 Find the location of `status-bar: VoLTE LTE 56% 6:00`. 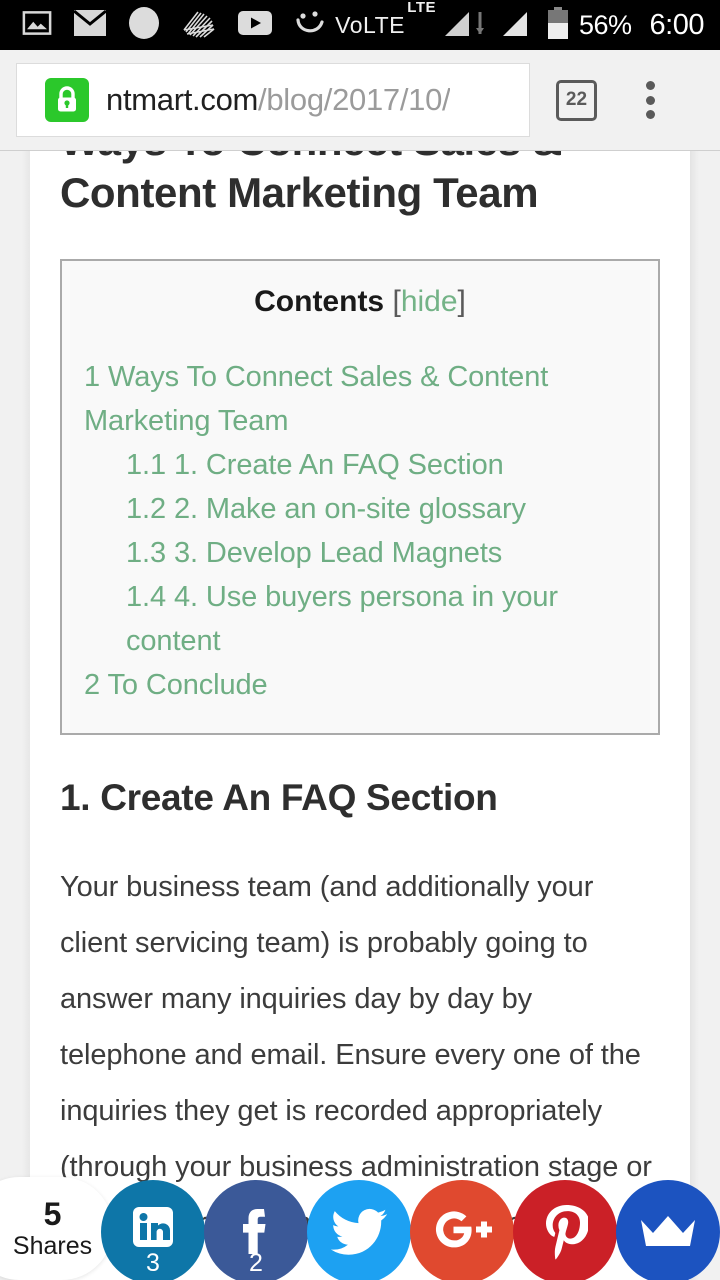

status-bar: VoLTE LTE 56% 6:00 is located at coordinates (360, 25).